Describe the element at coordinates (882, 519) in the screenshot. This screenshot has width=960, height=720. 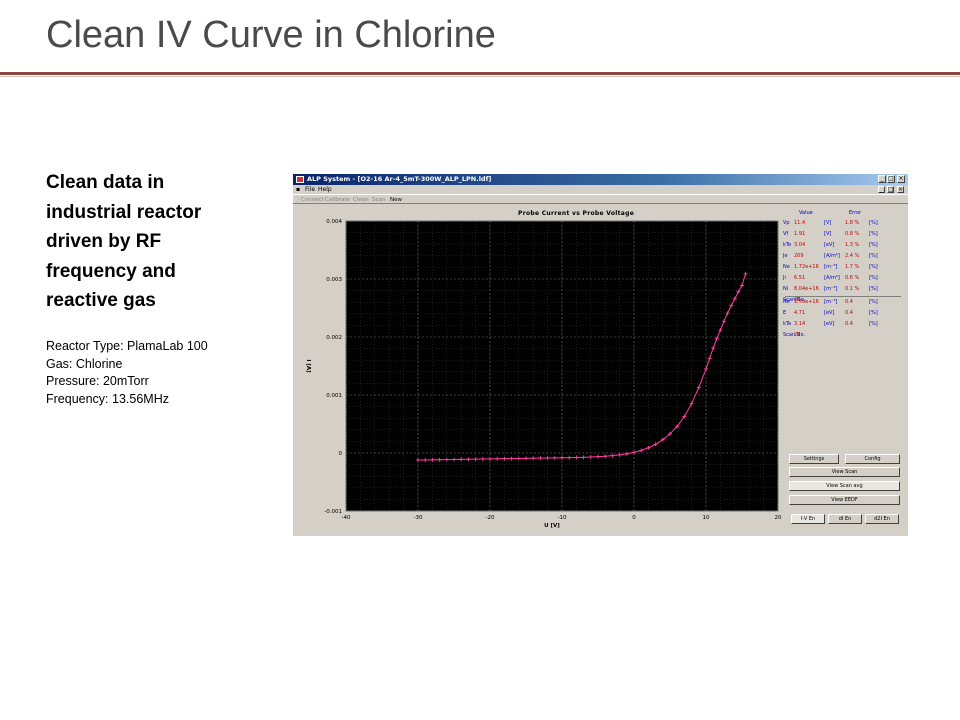
I see `tab-d2i: d2I En` at that location.